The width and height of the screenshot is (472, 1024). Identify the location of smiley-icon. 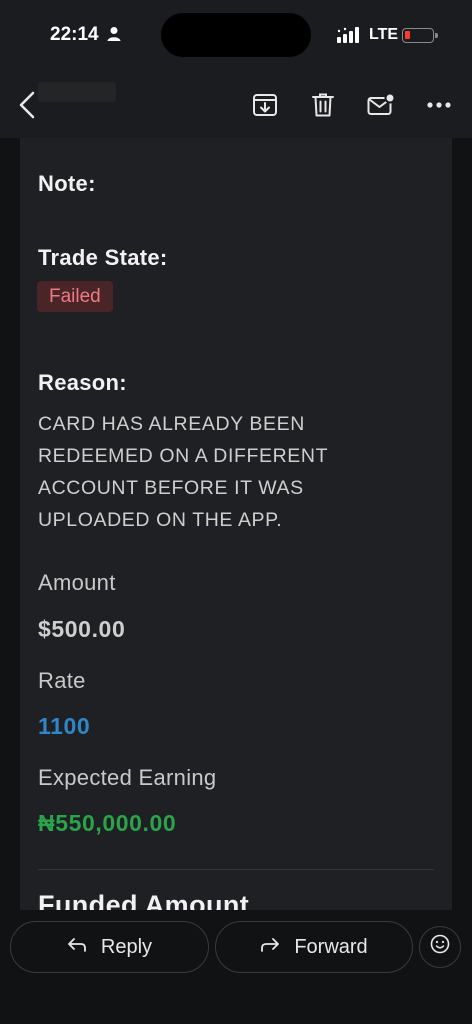
(440, 947).